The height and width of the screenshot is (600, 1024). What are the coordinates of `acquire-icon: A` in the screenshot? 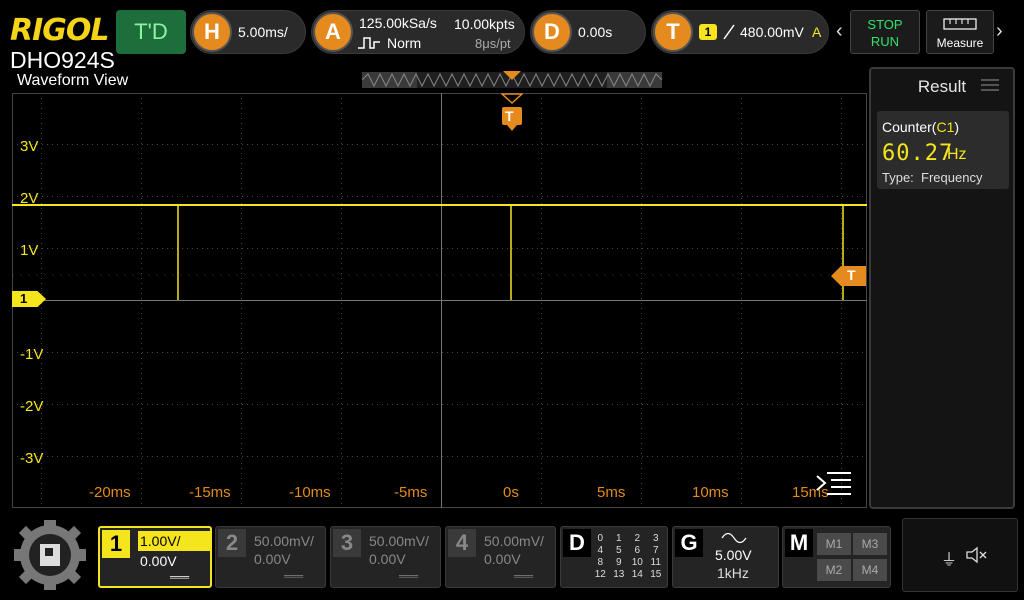 It's located at (333, 32).